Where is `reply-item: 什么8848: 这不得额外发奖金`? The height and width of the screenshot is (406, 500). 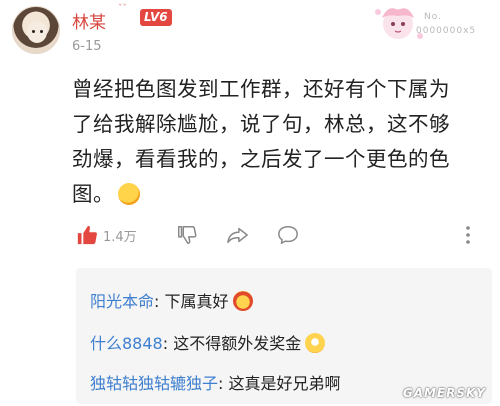 reply-item: 什么8848: 这不得额外发奖金 is located at coordinates (208, 342).